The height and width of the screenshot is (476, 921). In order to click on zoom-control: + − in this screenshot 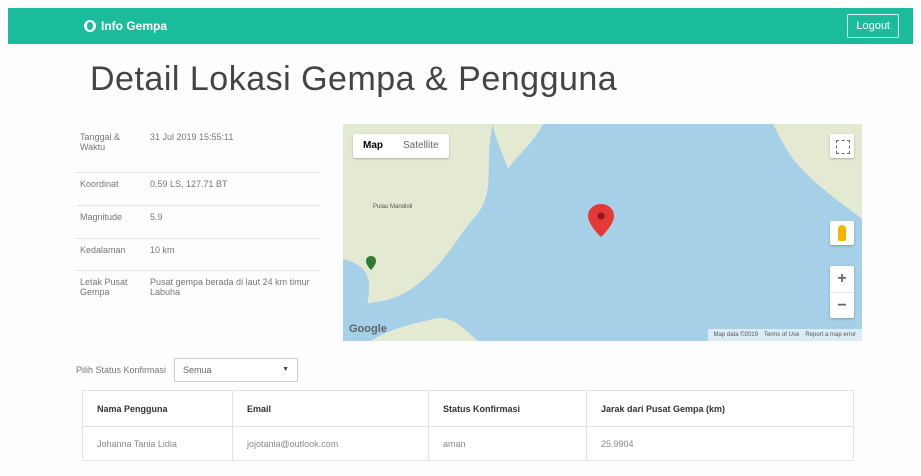, I will do `click(842, 292)`.